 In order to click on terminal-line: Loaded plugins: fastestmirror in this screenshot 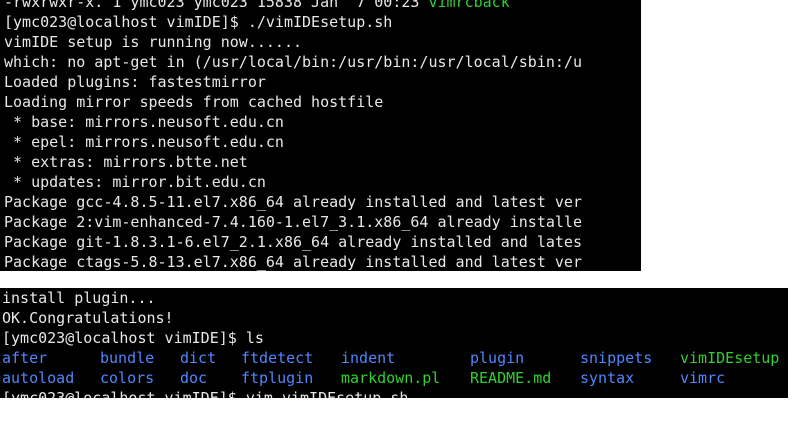, I will do `click(135, 82)`.